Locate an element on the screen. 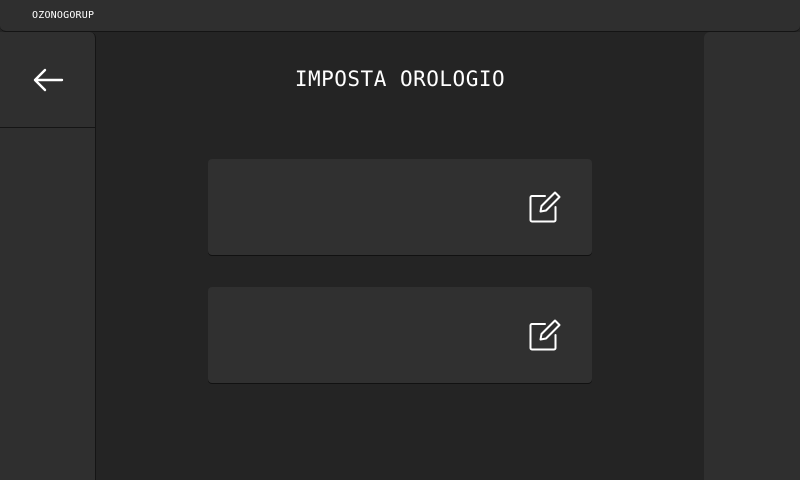  right-panel is located at coordinates (752, 256).